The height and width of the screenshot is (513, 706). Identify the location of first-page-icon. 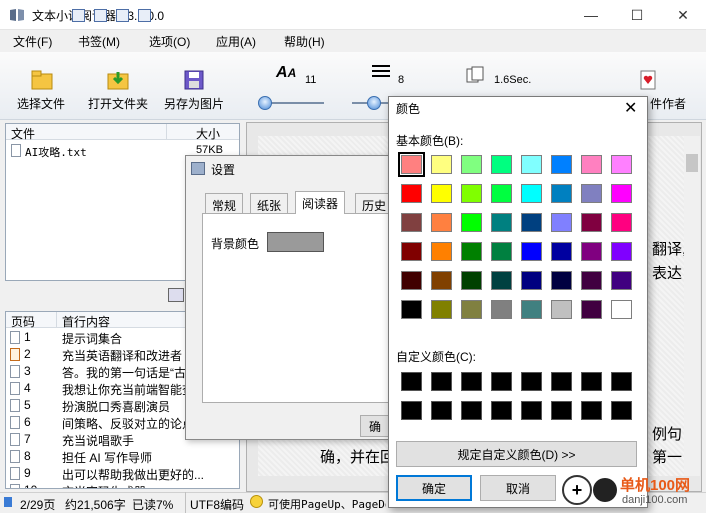
(78, 15).